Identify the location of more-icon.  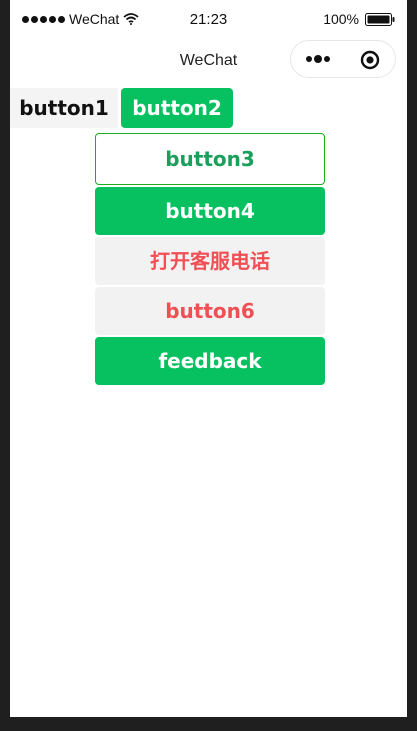
(318, 59).